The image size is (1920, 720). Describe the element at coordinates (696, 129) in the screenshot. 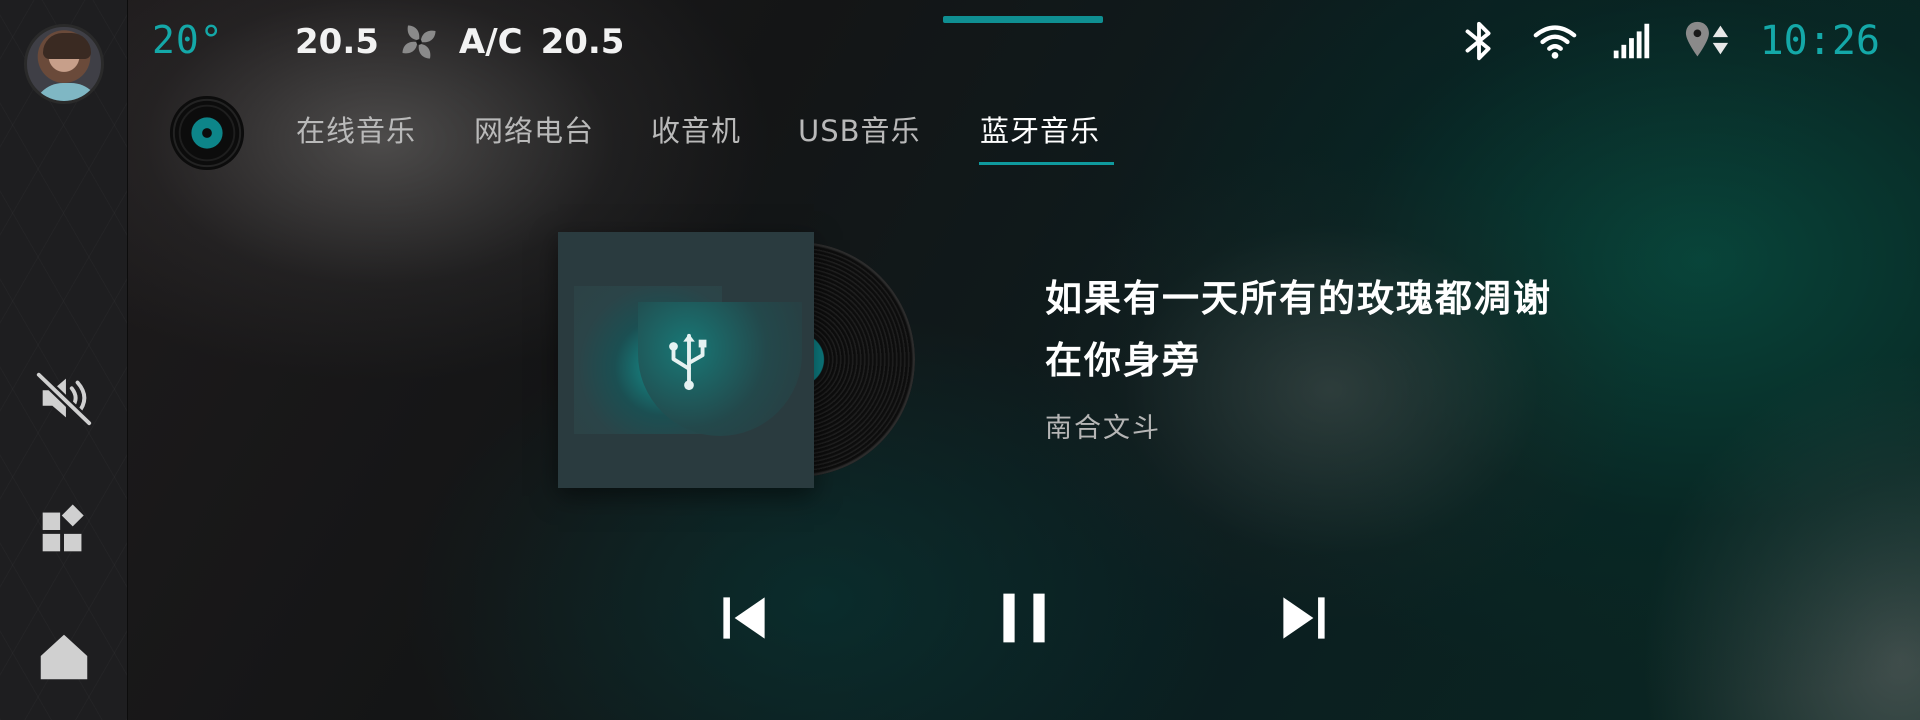

I see `tab-radio: 收音机` at that location.